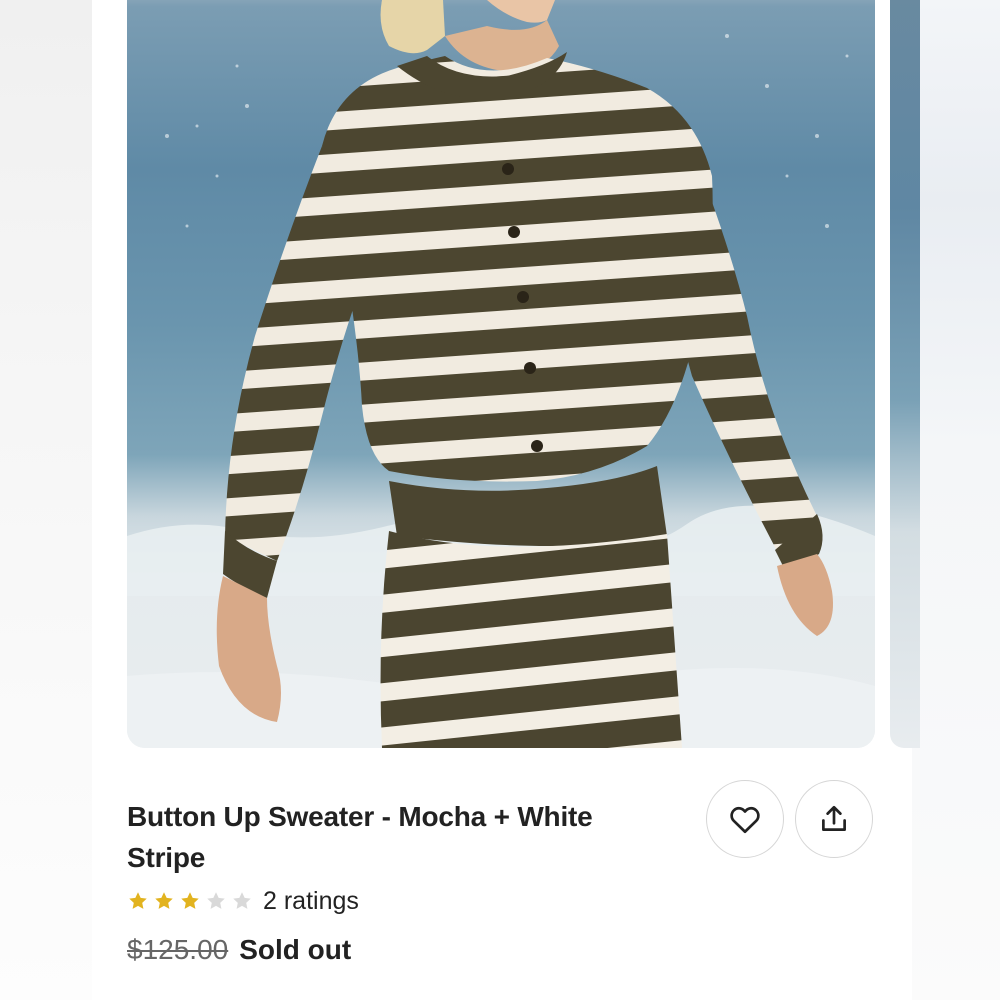 This screenshot has width=1000, height=1000. I want to click on favorite-button, so click(745, 819).